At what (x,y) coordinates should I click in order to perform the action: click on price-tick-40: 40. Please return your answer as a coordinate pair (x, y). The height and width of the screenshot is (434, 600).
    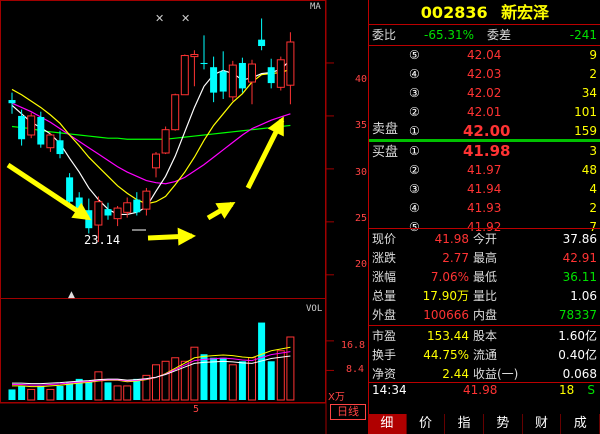
    Looking at the image, I should click on (361, 79).